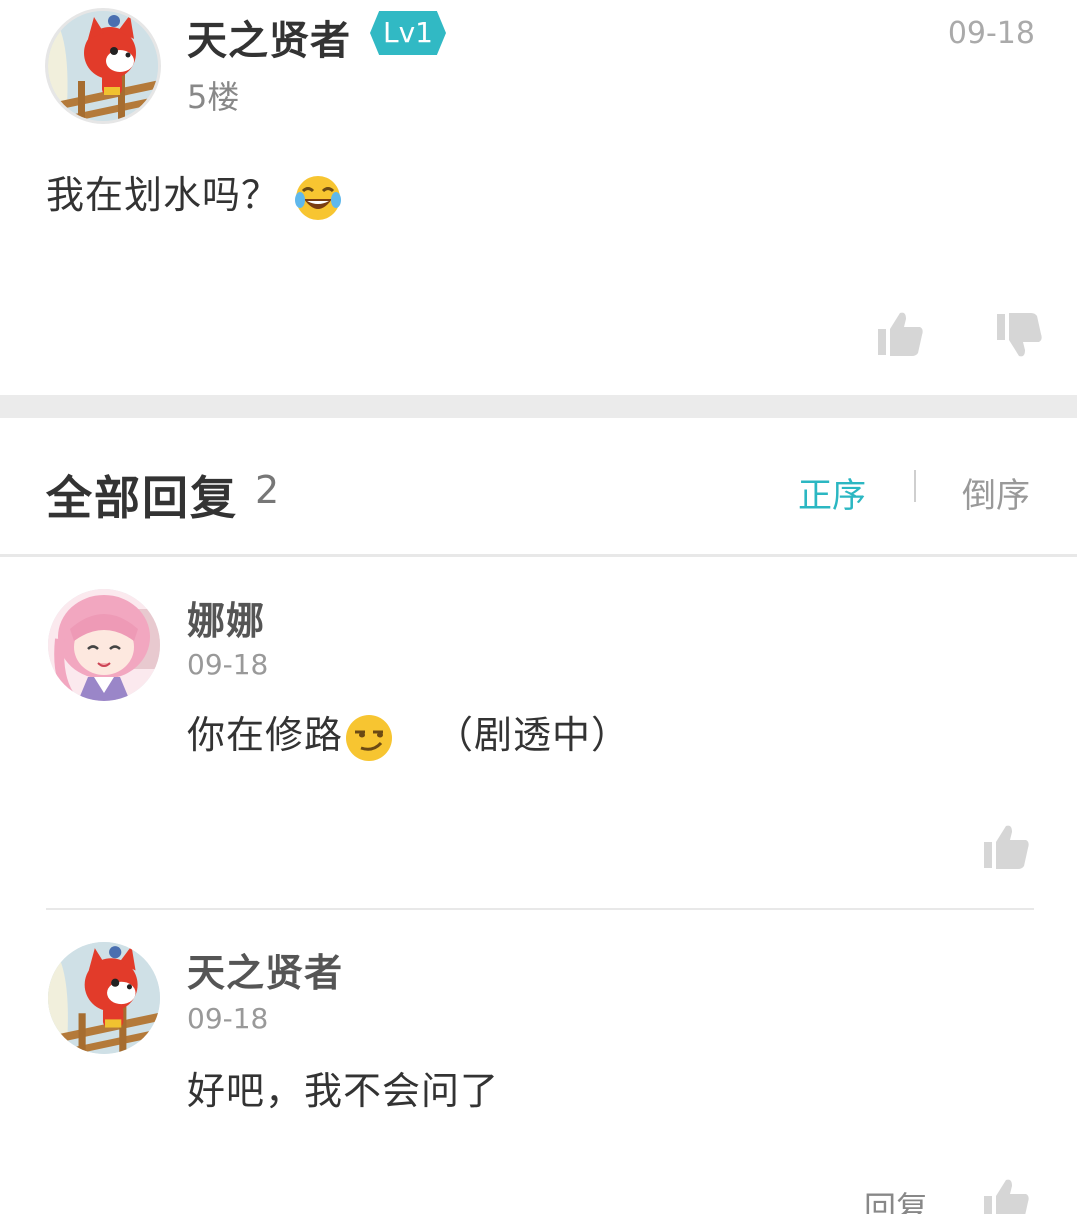 Image resolution: width=1077 pixels, height=1214 pixels. Describe the element at coordinates (538, 486) in the screenshot. I see `replies-header: 全部回复 2 正序 倒序` at that location.